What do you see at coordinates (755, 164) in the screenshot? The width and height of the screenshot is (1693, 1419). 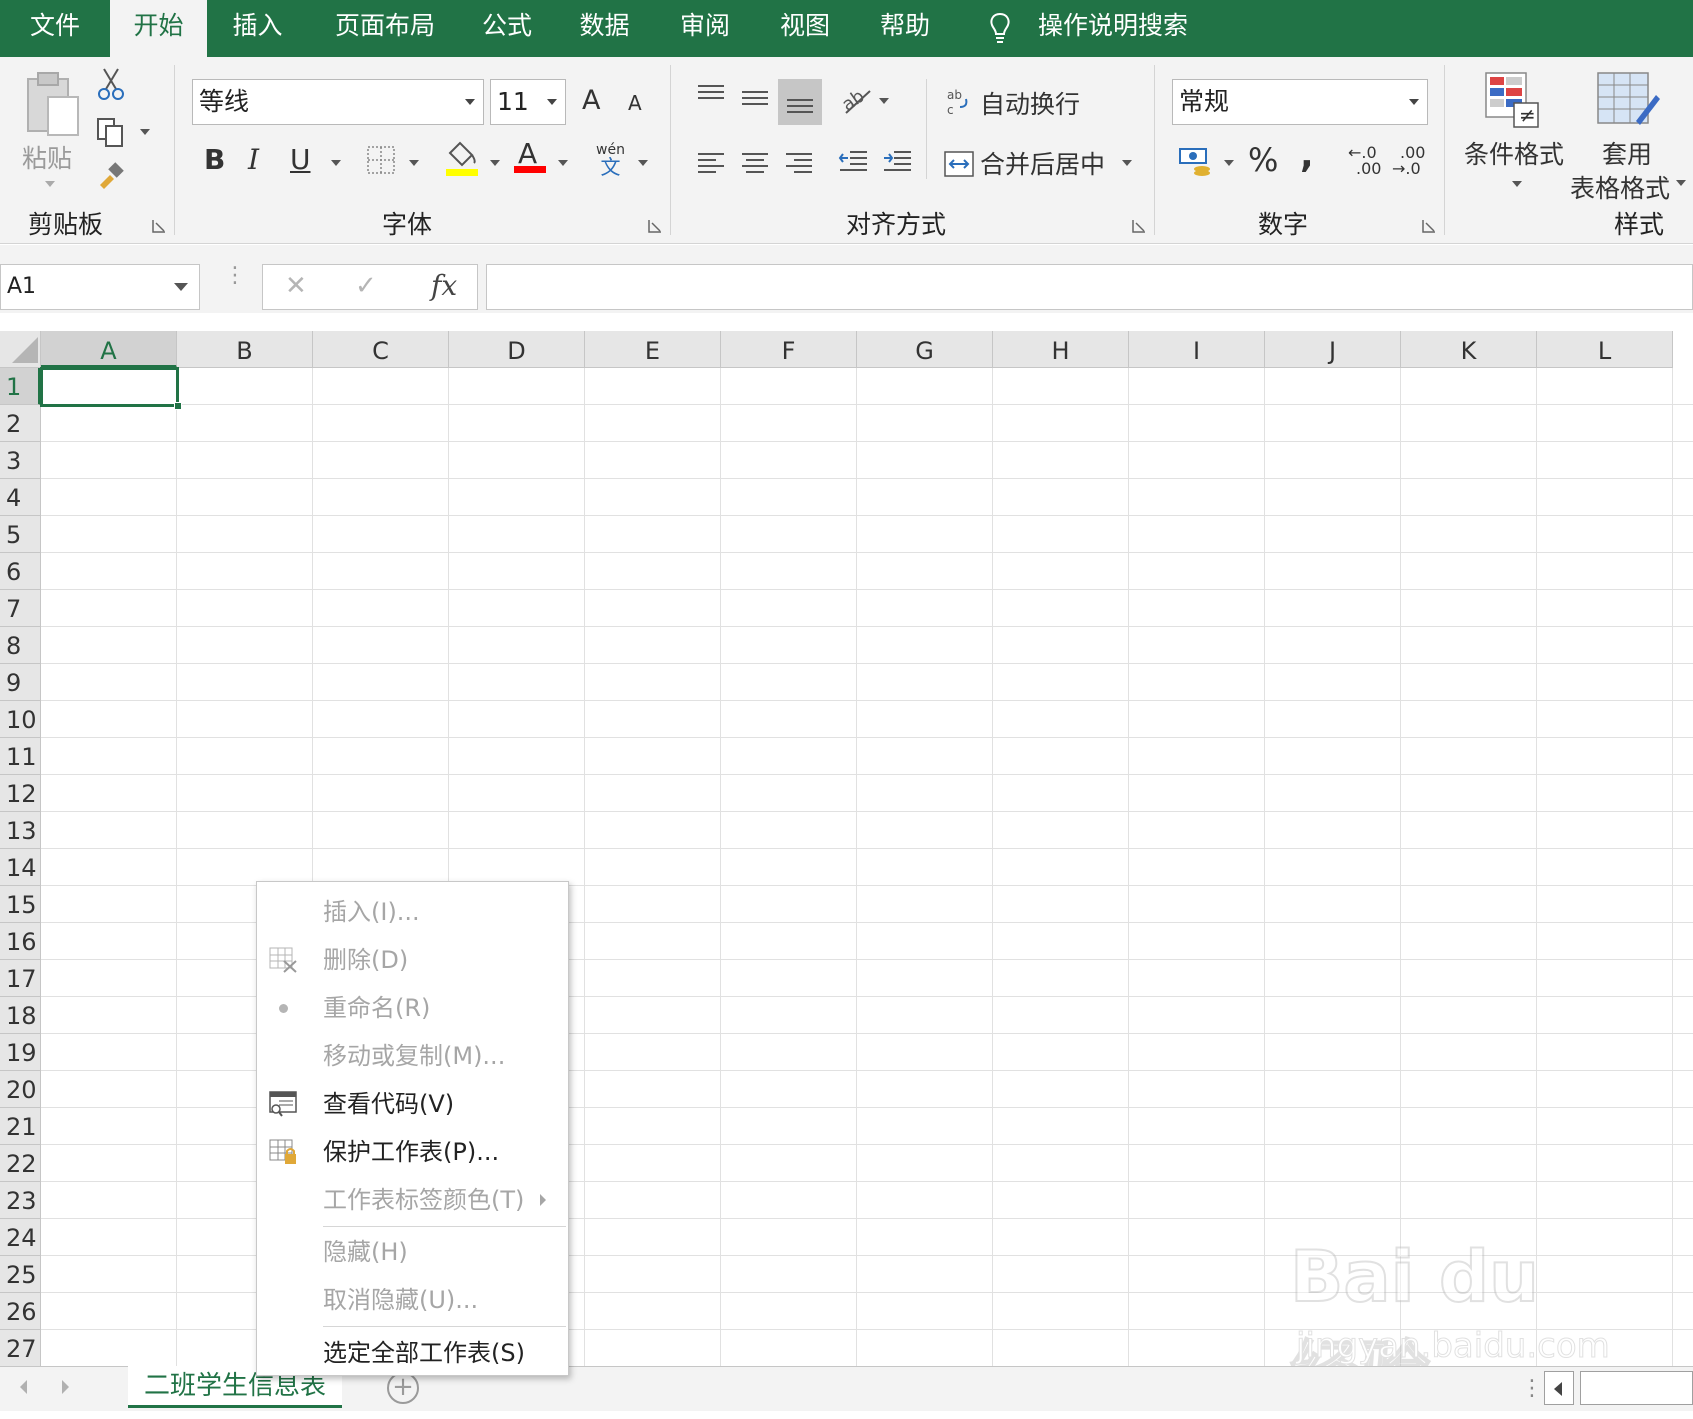 I see `align-center-icon` at bounding box center [755, 164].